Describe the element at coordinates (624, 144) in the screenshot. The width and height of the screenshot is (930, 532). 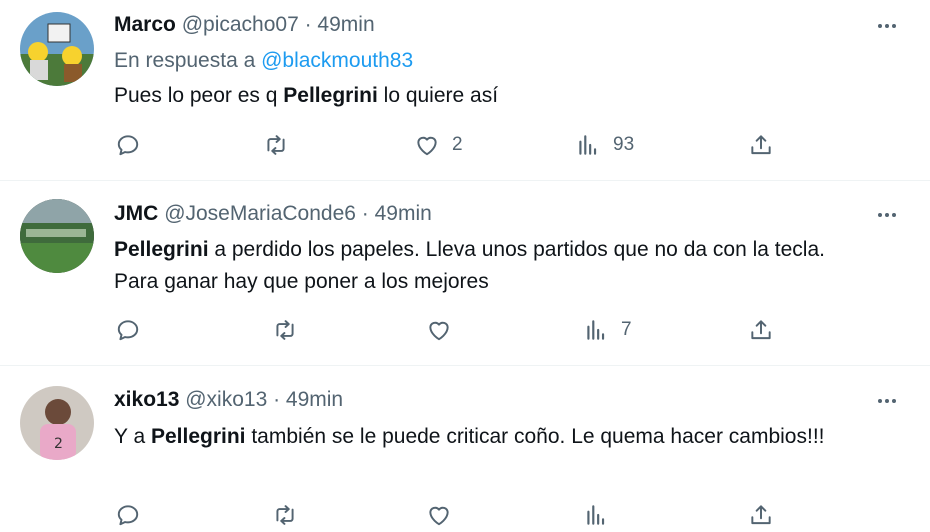
I see `view-count: 93` at that location.